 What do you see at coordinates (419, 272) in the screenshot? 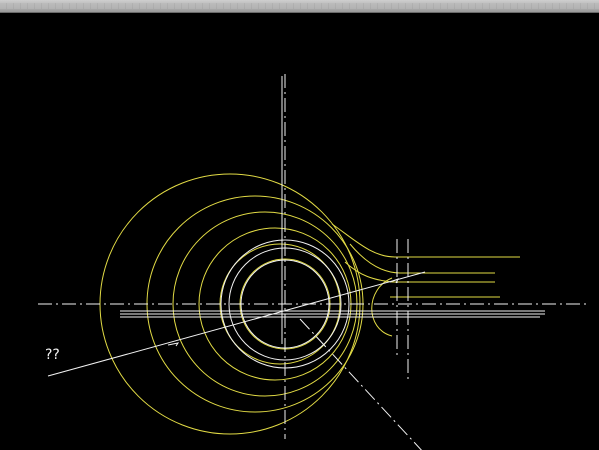
I see `yellow-lead-bot` at bounding box center [419, 272].